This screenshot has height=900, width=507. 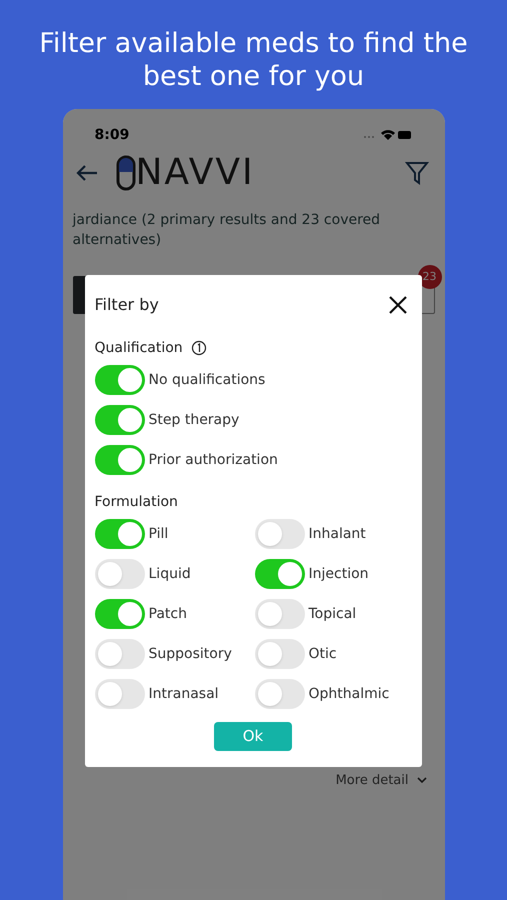 I want to click on section-heading: Qualification, so click(x=138, y=348).